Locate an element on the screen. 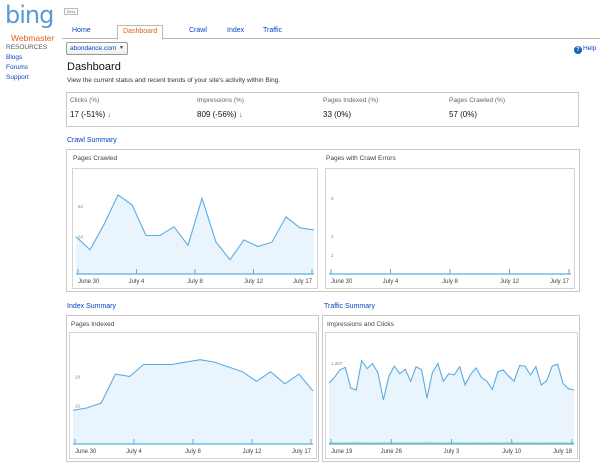  site-selector: abondance.com ▼ is located at coordinates (97, 48).